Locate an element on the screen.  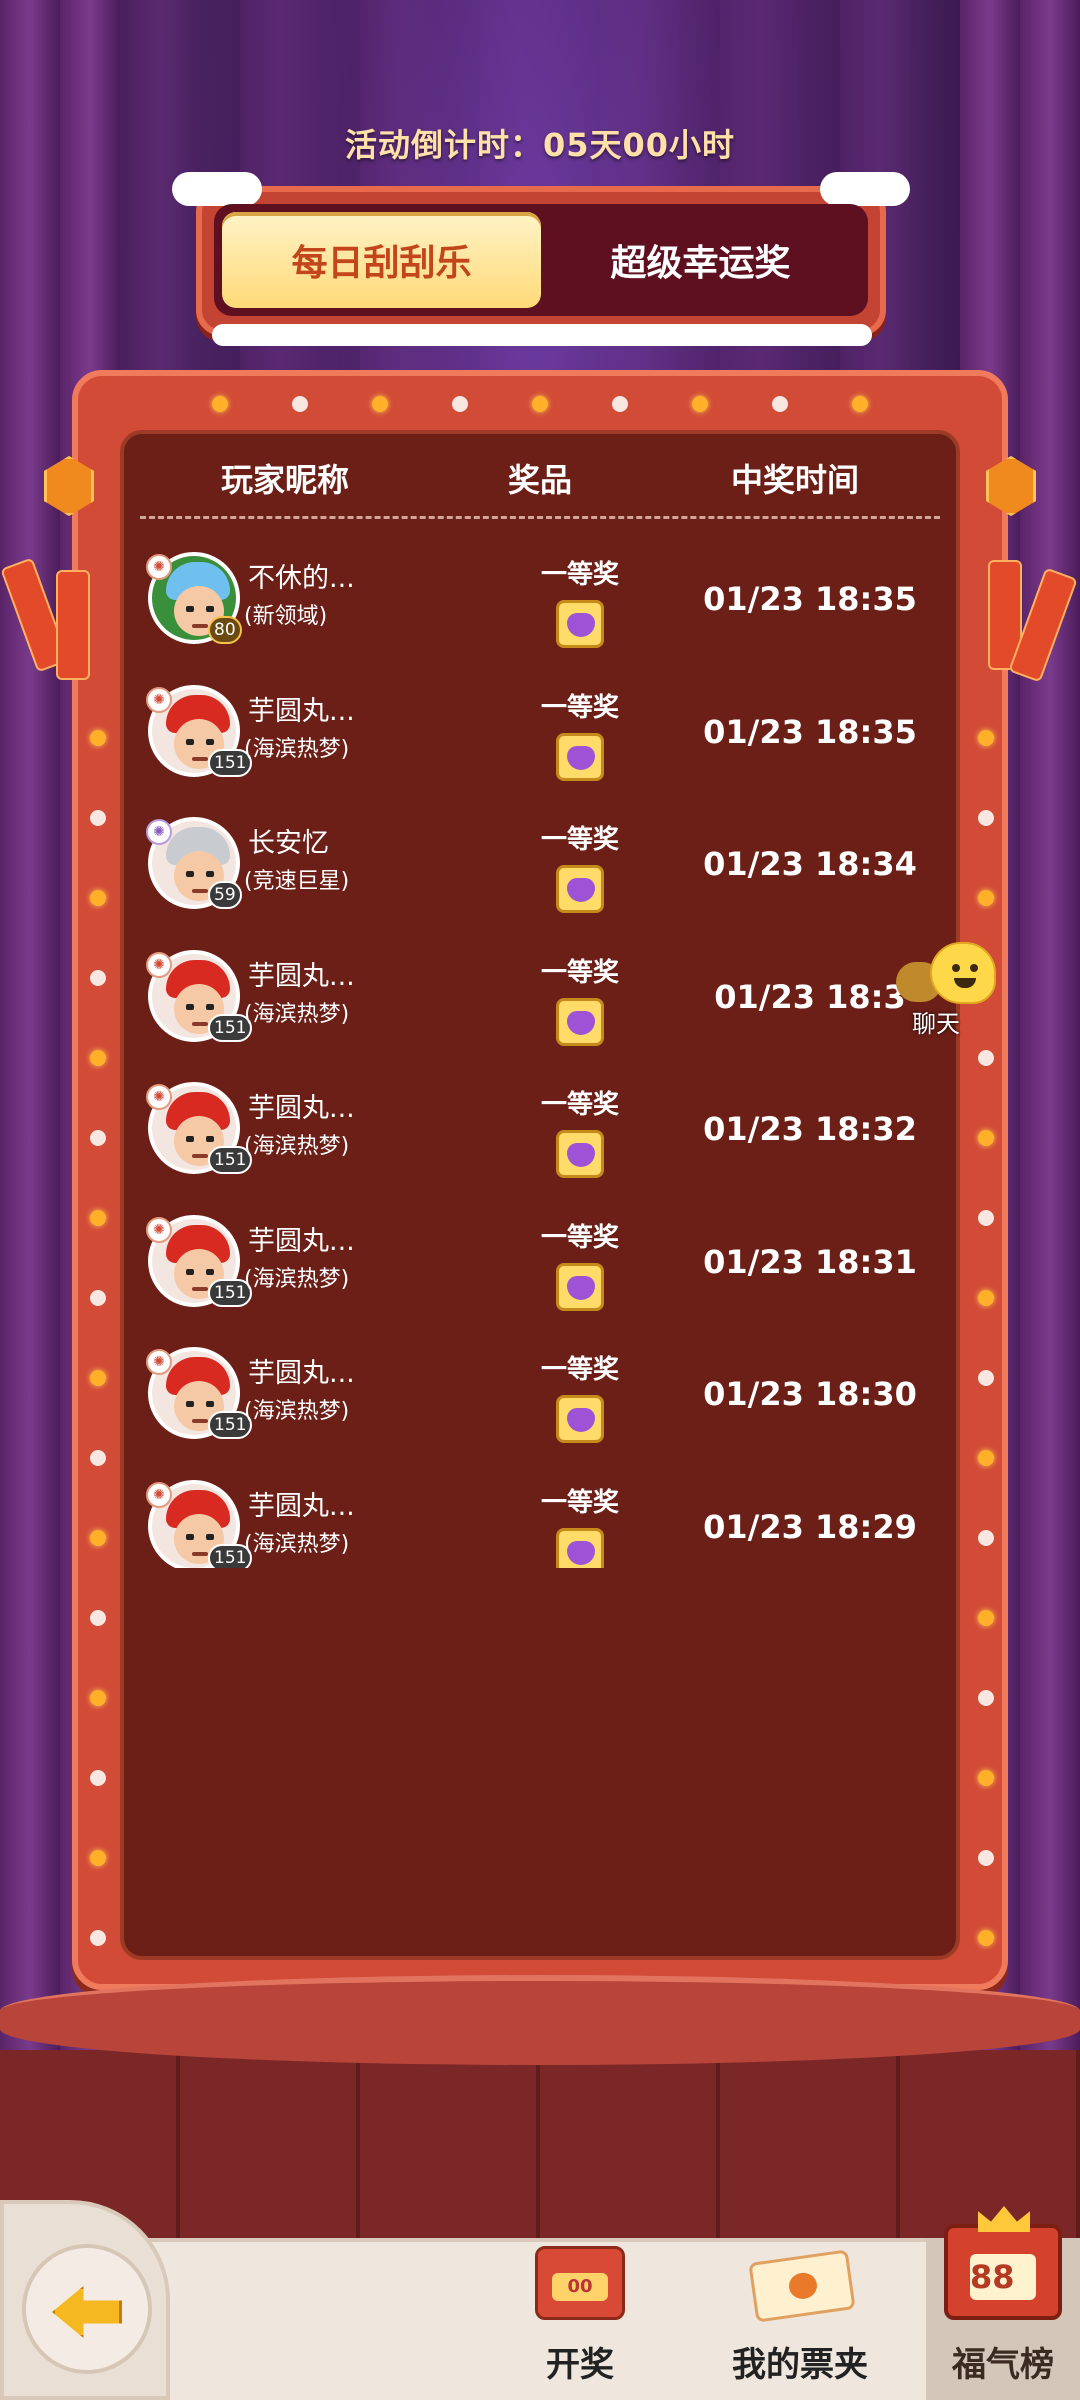
tabs-plaque: 每日刮刮乐 超级幸运奖 is located at coordinates (541, 259).